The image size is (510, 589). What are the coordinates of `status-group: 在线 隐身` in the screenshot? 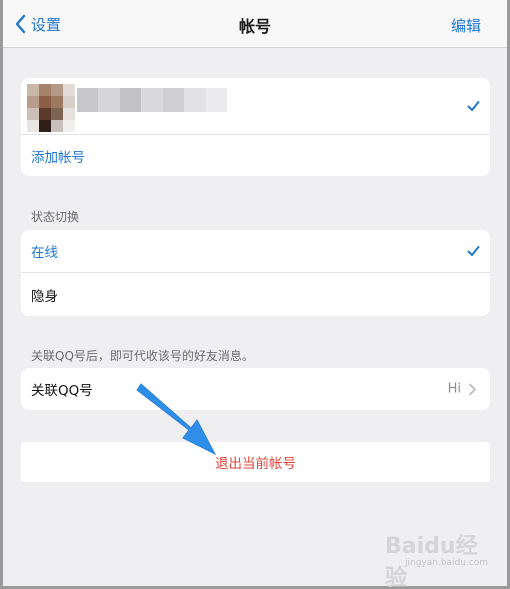 It's located at (255, 273).